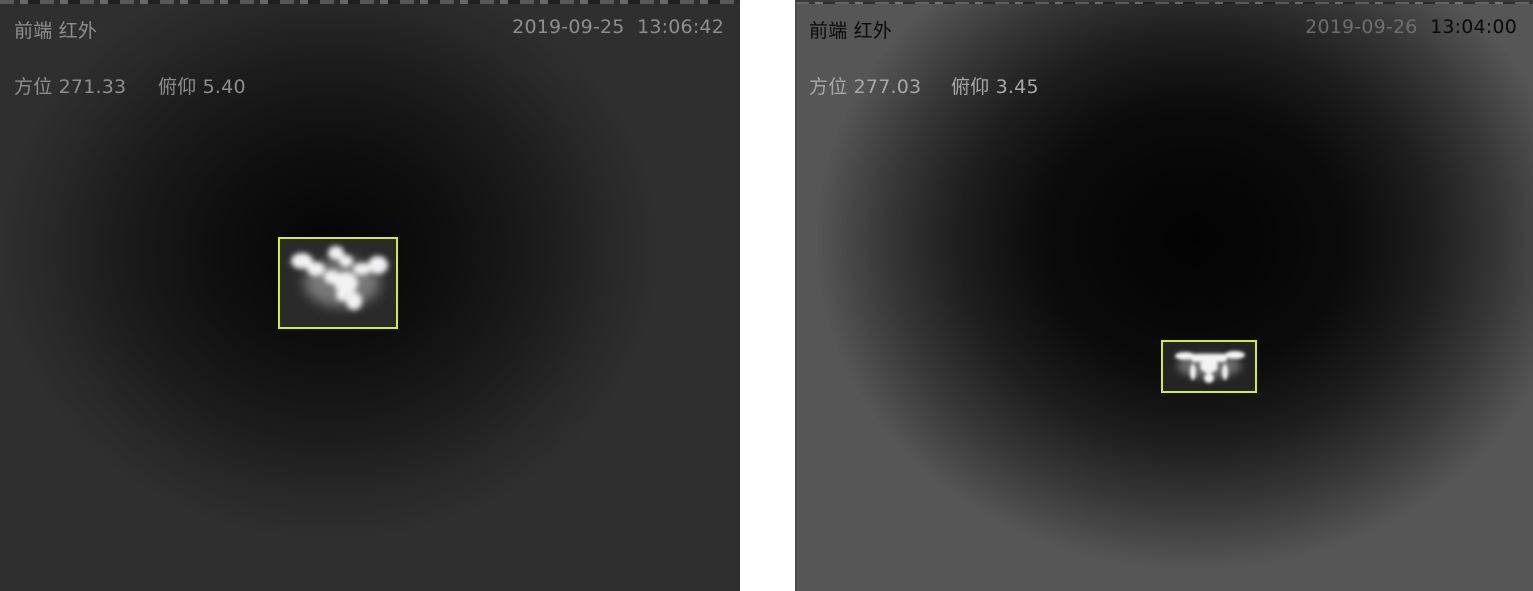  I want to click on timestamp: 2019-09-25 13:06:42, so click(618, 27).